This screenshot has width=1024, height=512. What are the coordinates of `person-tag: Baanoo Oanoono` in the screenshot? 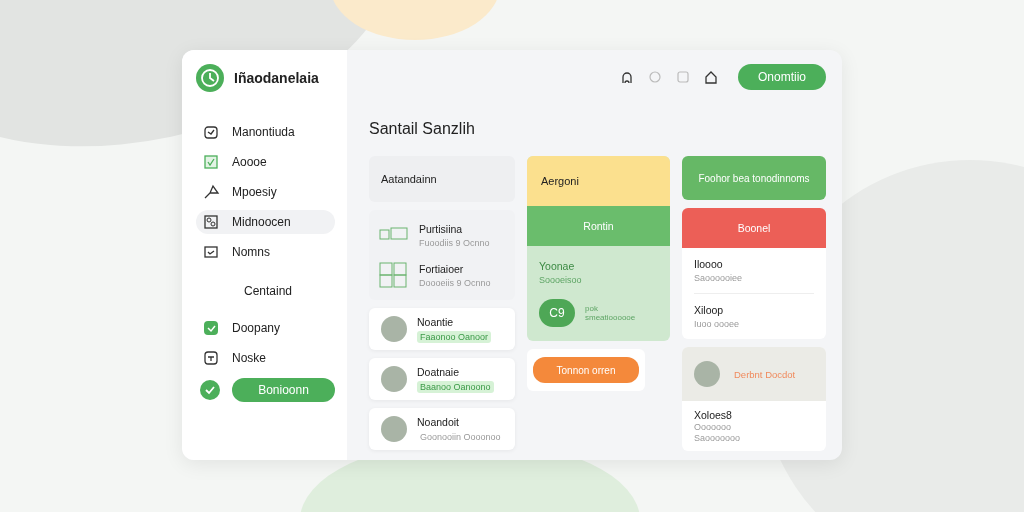 It's located at (455, 386).